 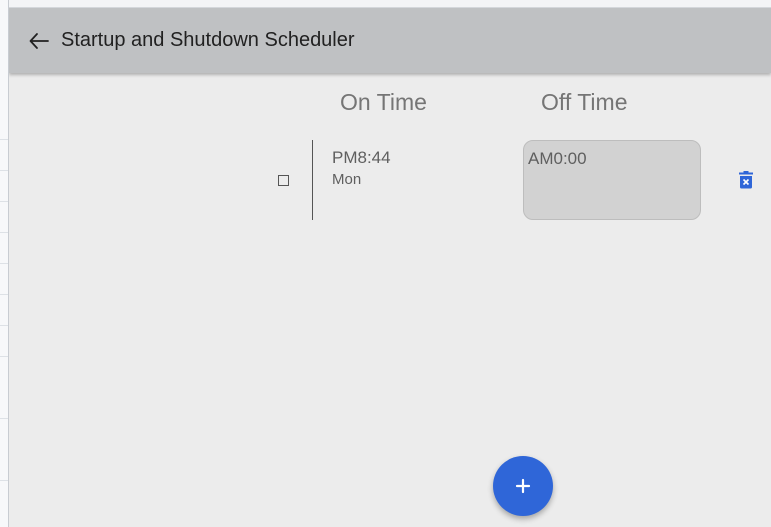 I want to click on app-bar: Startup and Shutdown Scheduler, so click(x=390, y=40).